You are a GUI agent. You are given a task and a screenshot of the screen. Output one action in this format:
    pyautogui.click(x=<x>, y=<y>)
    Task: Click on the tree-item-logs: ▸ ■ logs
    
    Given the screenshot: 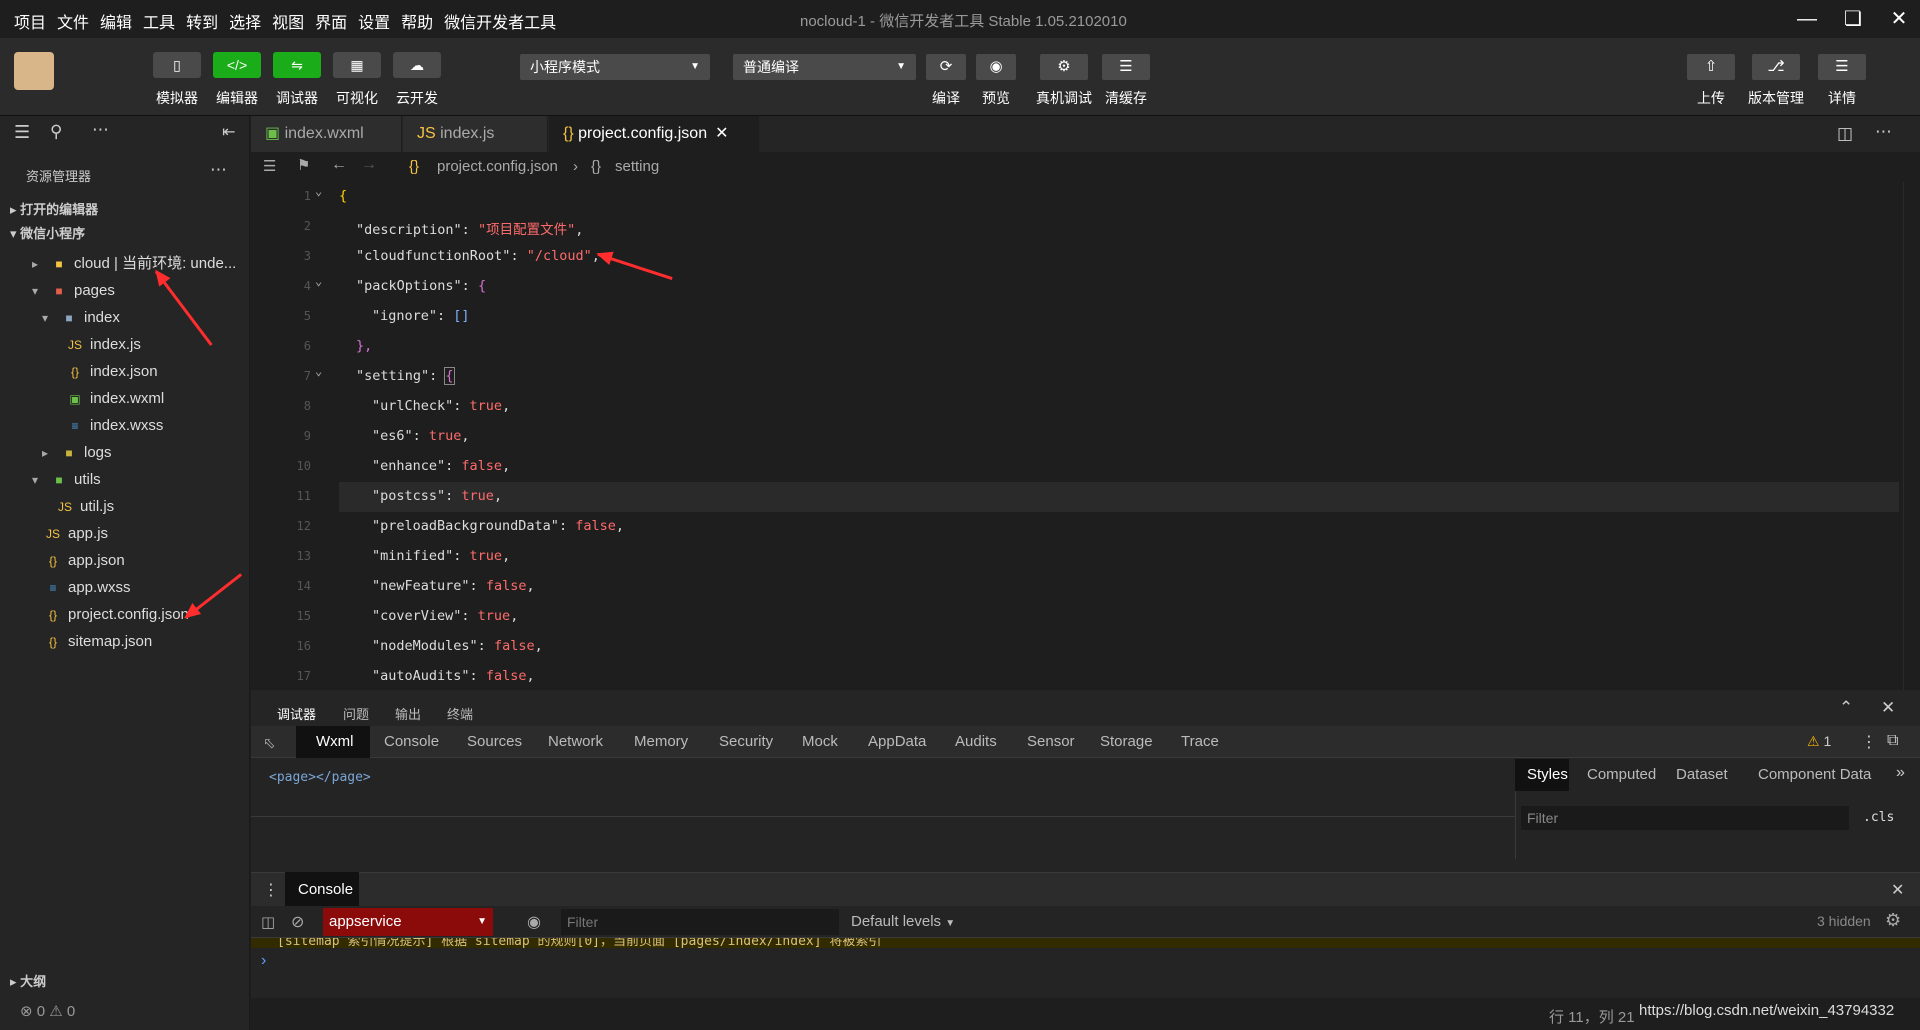 What is the action you would take?
    pyautogui.click(x=74, y=453)
    